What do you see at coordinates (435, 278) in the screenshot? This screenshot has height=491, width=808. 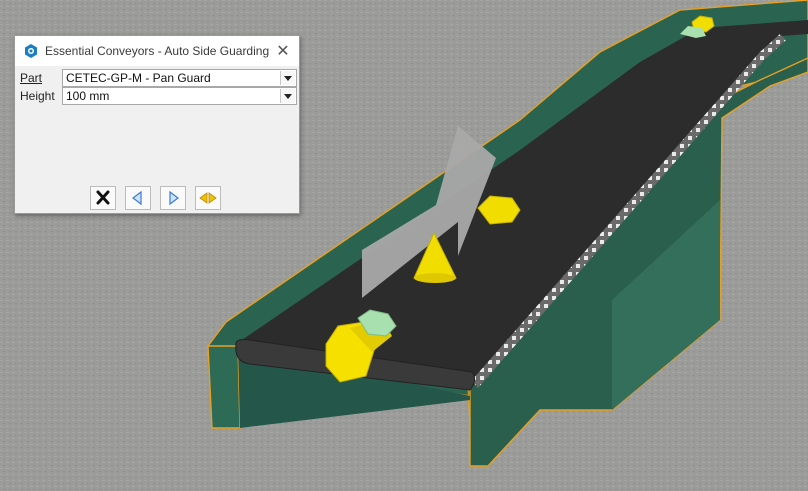 I see `cone-handle-base` at bounding box center [435, 278].